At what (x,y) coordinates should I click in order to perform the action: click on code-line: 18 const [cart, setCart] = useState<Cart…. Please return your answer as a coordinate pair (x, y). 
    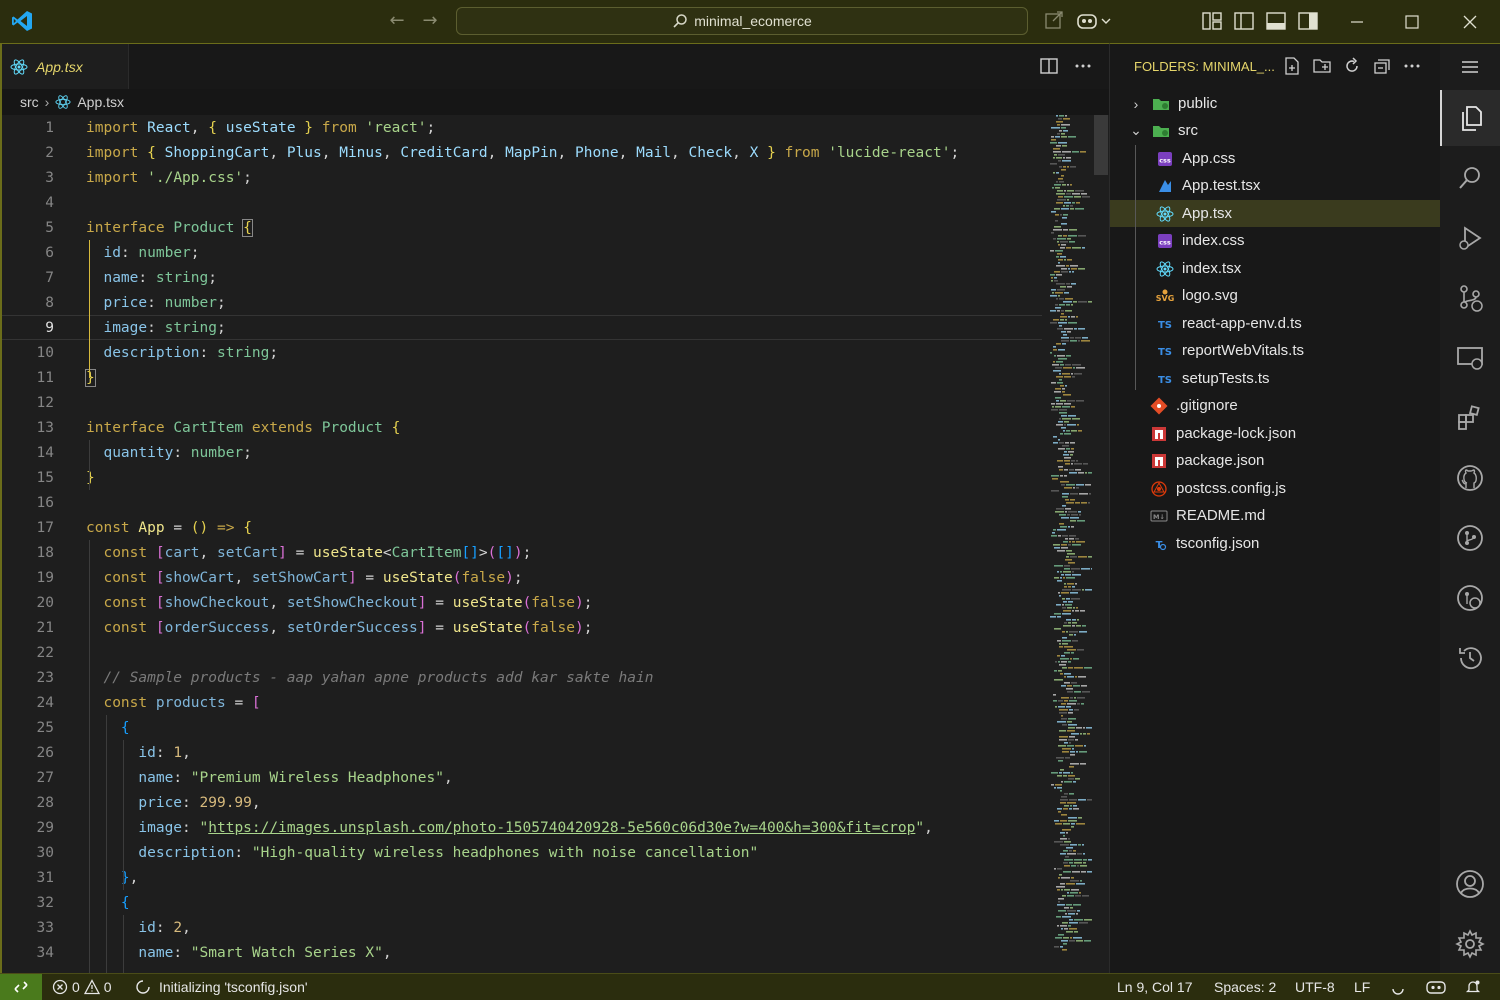
    Looking at the image, I should click on (522, 552).